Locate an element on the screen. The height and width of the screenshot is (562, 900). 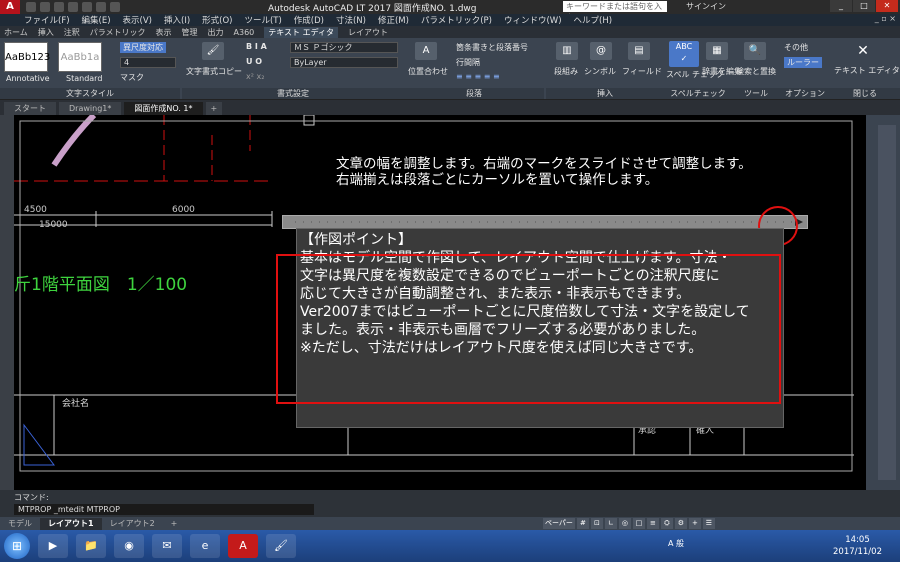
new-tab-button: + is located at coordinates (214, 108).